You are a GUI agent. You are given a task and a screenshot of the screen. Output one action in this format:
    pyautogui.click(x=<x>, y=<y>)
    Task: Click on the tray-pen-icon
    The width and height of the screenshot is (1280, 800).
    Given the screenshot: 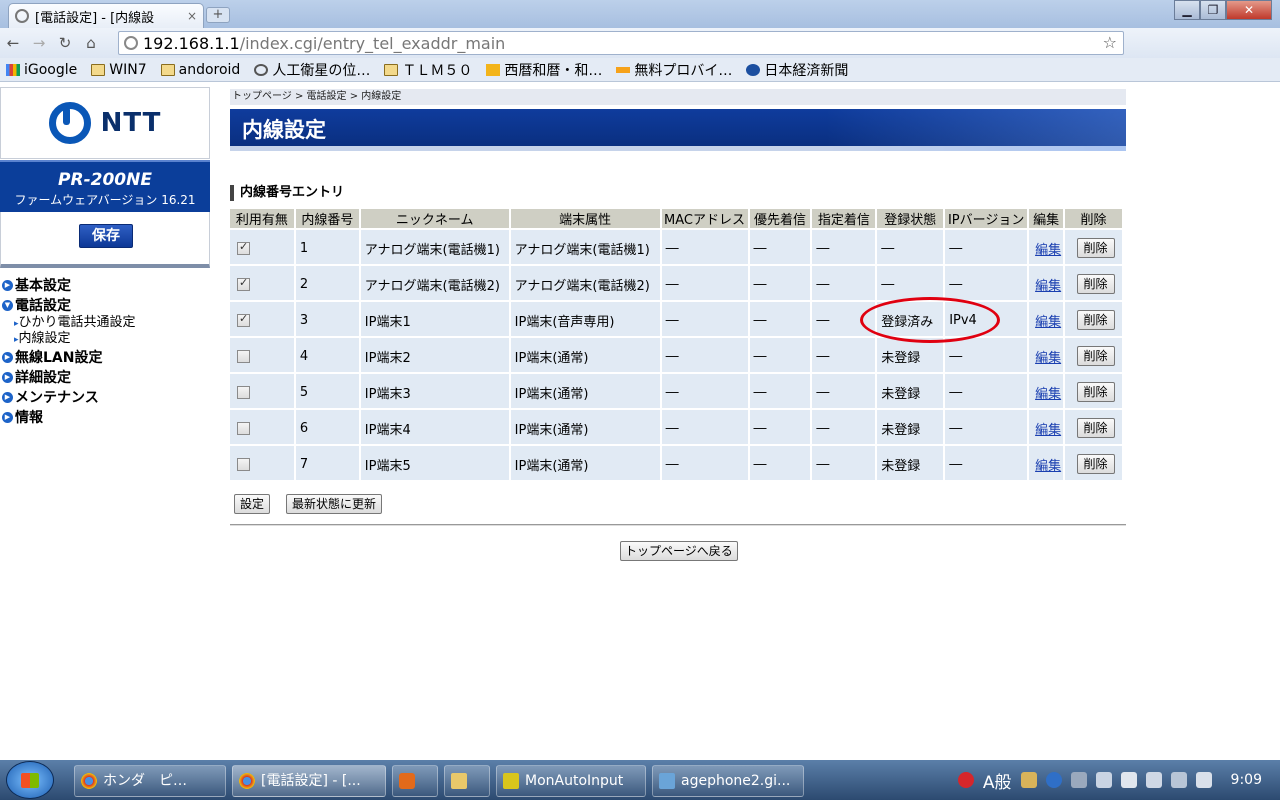 What is the action you would take?
    pyautogui.click(x=1103, y=780)
    